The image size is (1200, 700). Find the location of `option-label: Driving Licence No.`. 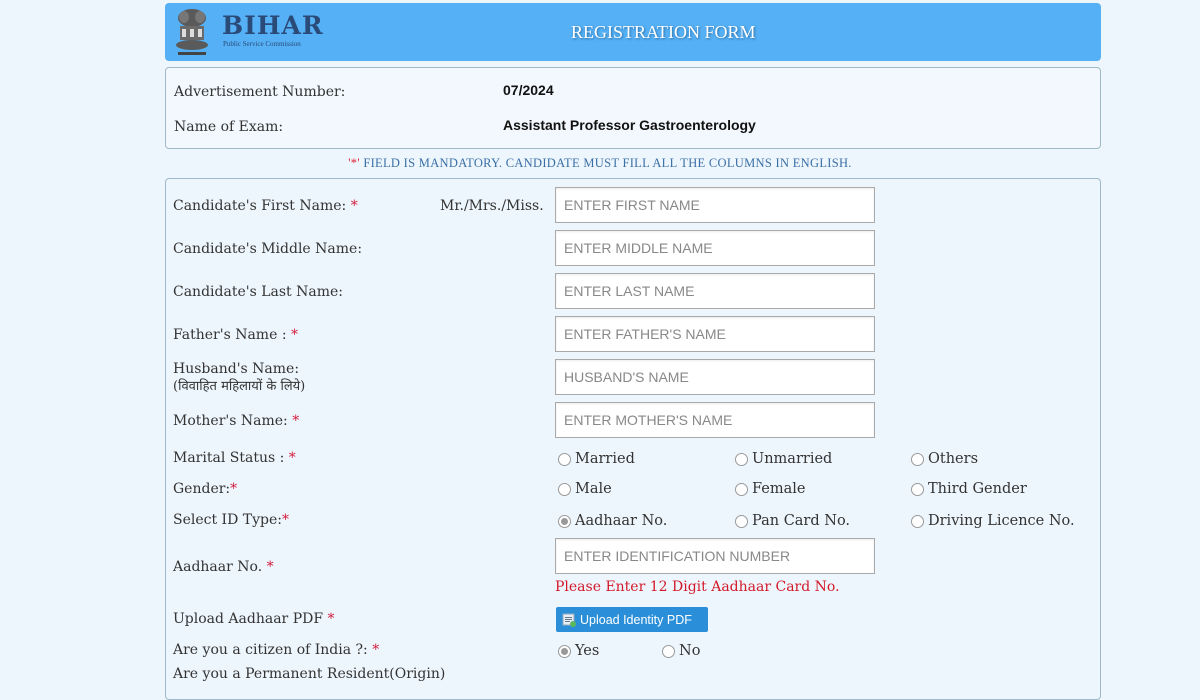

option-label: Driving Licence No. is located at coordinates (1001, 521).